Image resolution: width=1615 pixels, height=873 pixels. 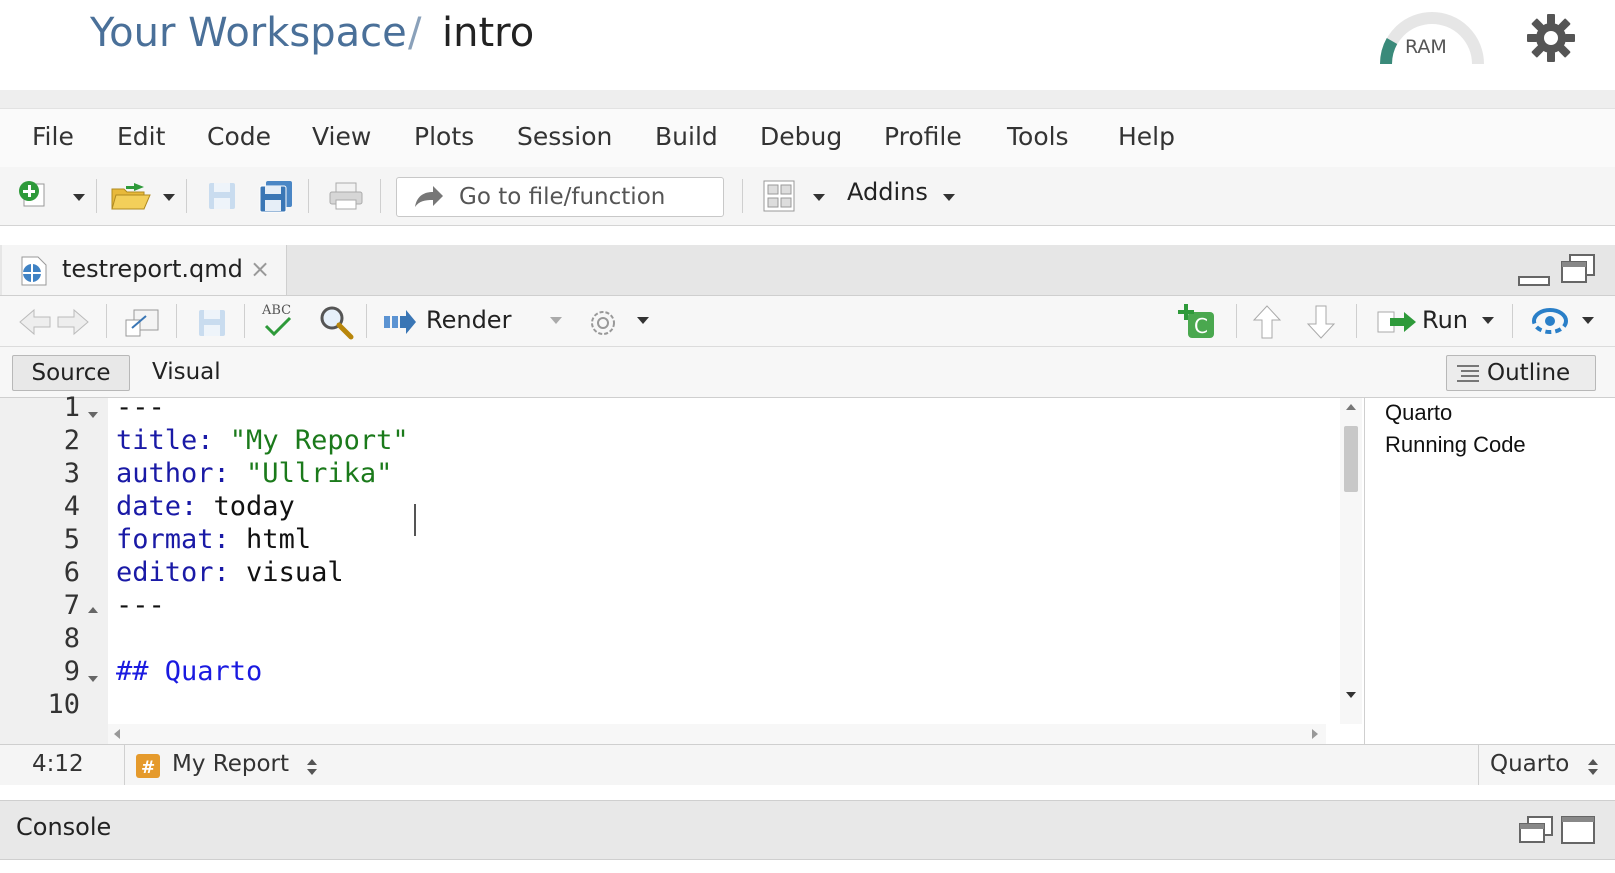 What do you see at coordinates (1315, 734) in the screenshot?
I see `scroll-right-icon` at bounding box center [1315, 734].